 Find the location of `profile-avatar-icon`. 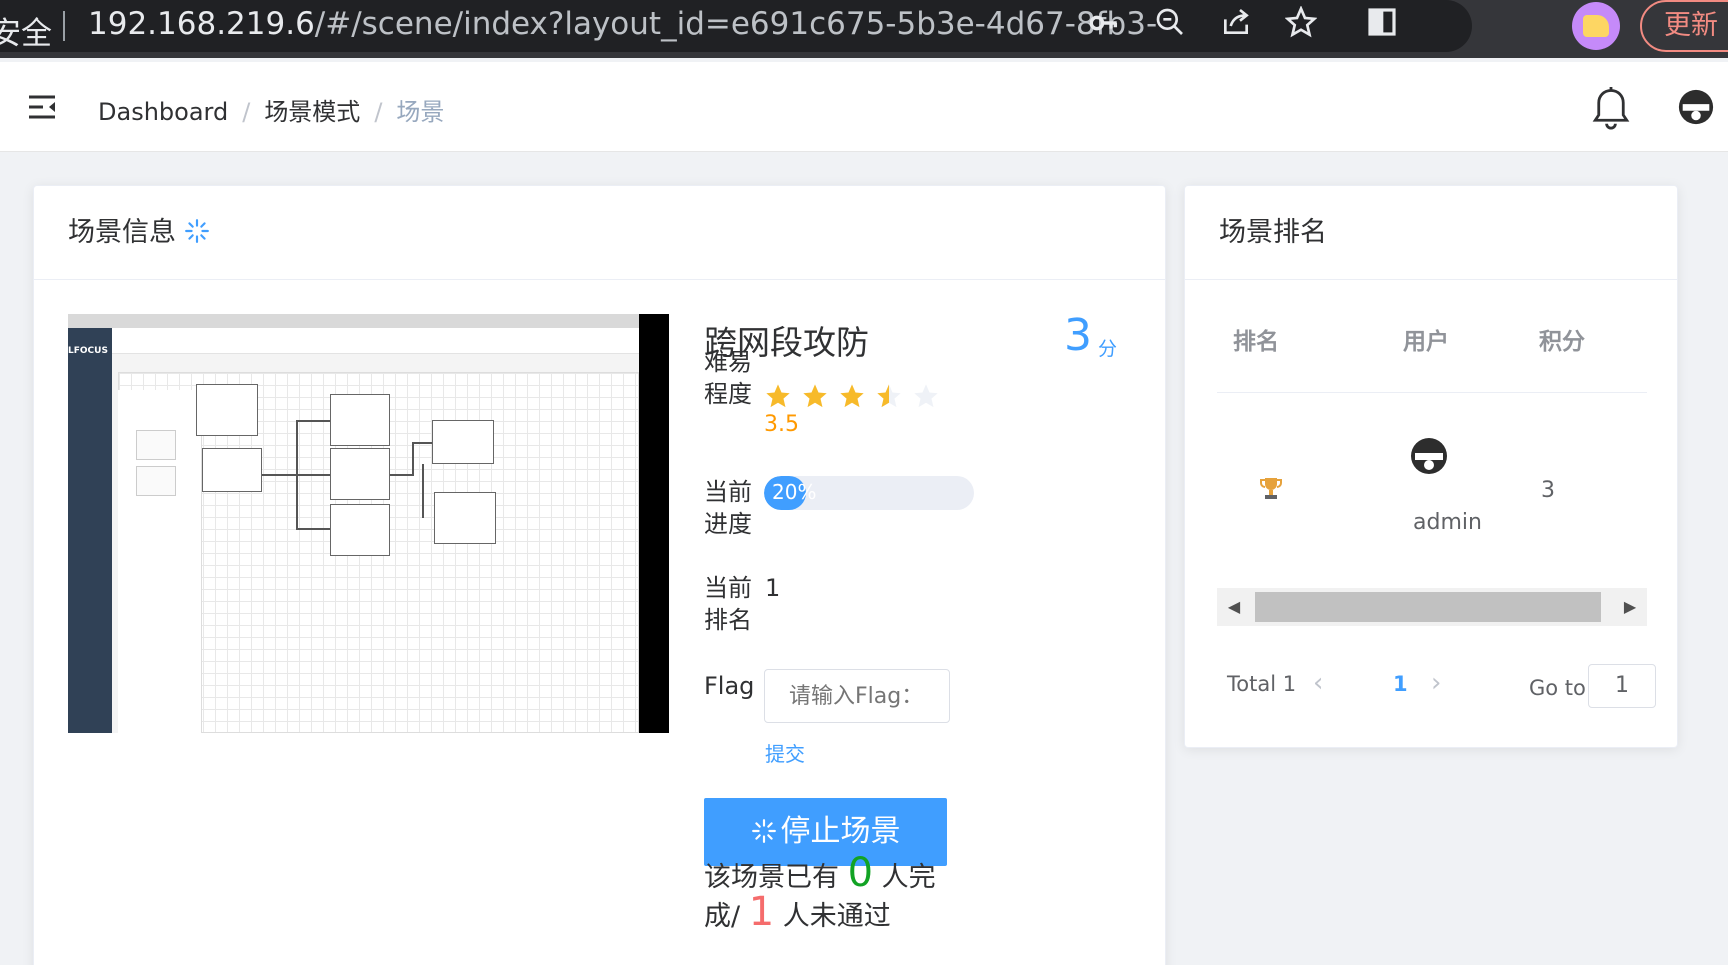

profile-avatar-icon is located at coordinates (1596, 26).